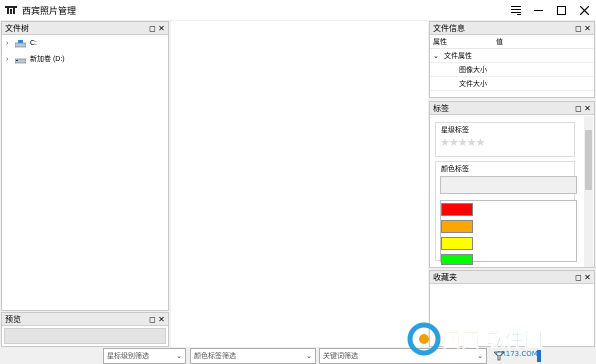  Describe the element at coordinates (455, 130) in the screenshot. I see `star-tag-label: 星级标签` at that location.